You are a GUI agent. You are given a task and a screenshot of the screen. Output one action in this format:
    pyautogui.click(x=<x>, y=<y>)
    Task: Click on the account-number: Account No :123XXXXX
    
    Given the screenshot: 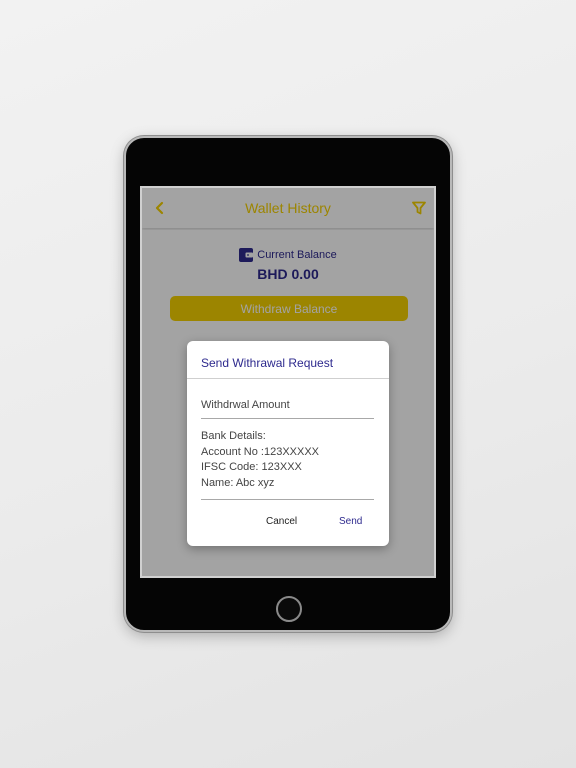 What is the action you would take?
    pyautogui.click(x=260, y=451)
    